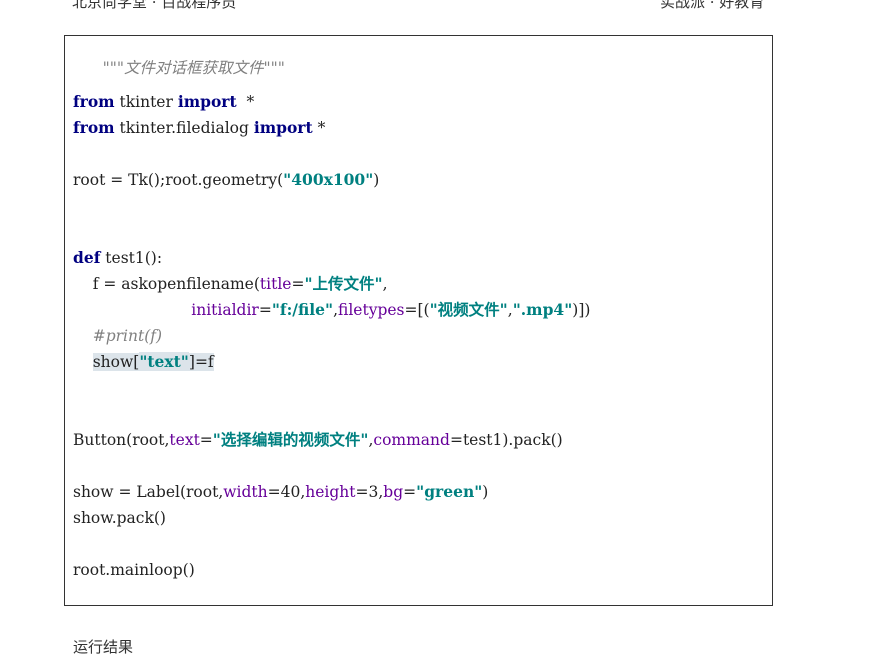 The image size is (886, 657). What do you see at coordinates (154, 5) in the screenshot?
I see `page-header-left: 北京尚学堂 · 百战程序员` at bounding box center [154, 5].